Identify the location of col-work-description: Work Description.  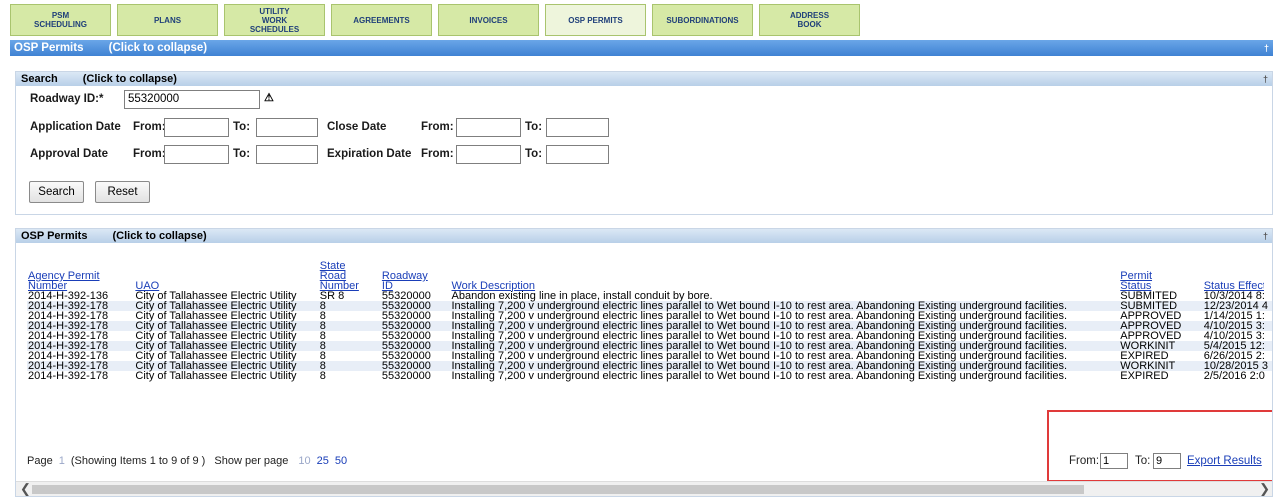
(785, 276).